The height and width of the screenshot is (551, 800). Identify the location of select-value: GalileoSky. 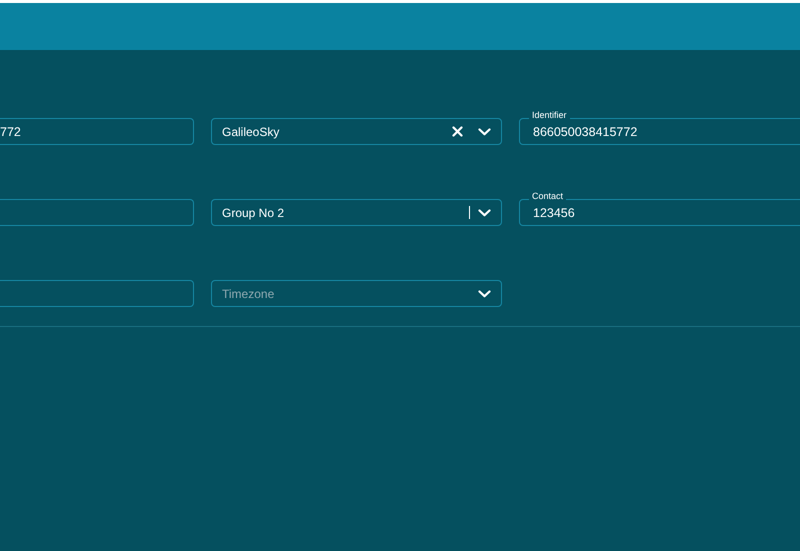
(251, 131).